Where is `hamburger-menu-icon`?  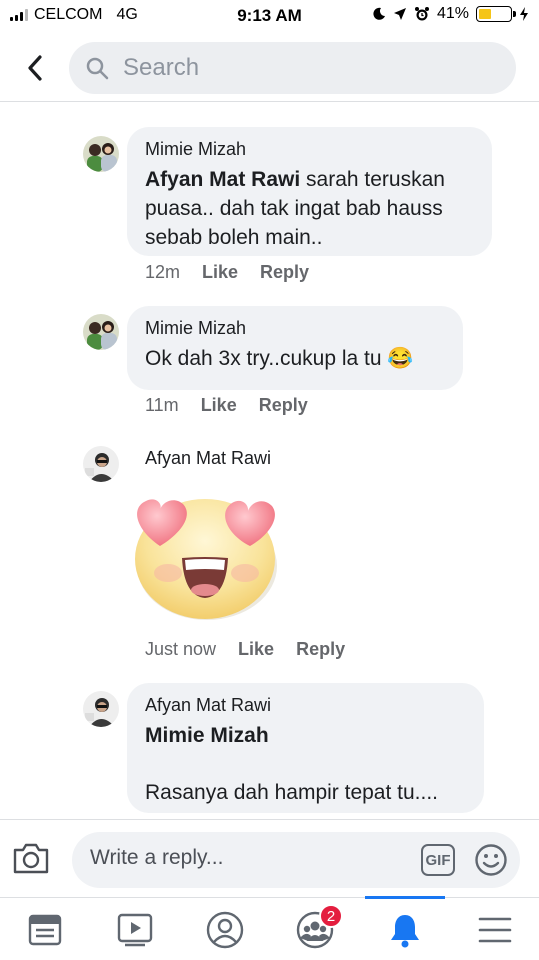 hamburger-menu-icon is located at coordinates (495, 929).